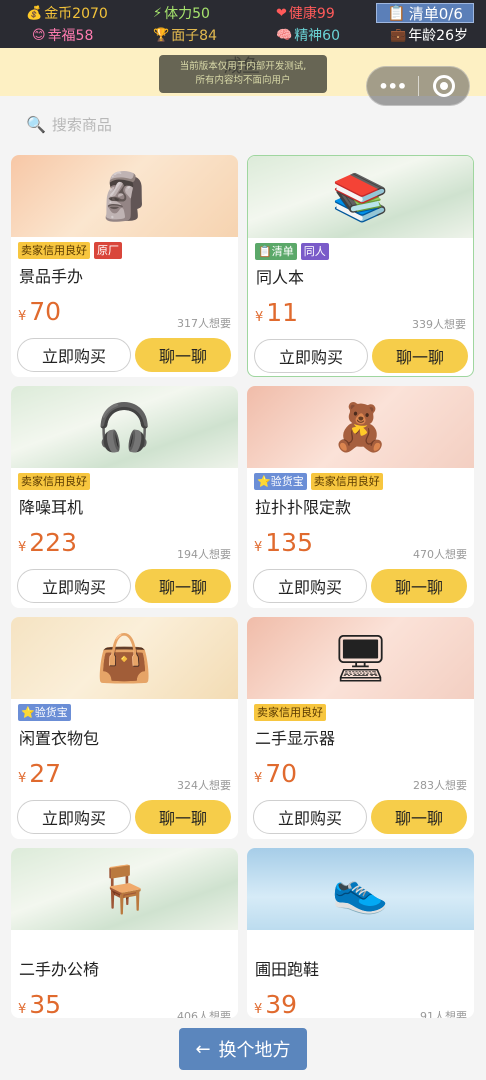 The height and width of the screenshot is (1080, 486). What do you see at coordinates (158, 13) in the screenshot?
I see `lightning-icon: ⚡` at bounding box center [158, 13].